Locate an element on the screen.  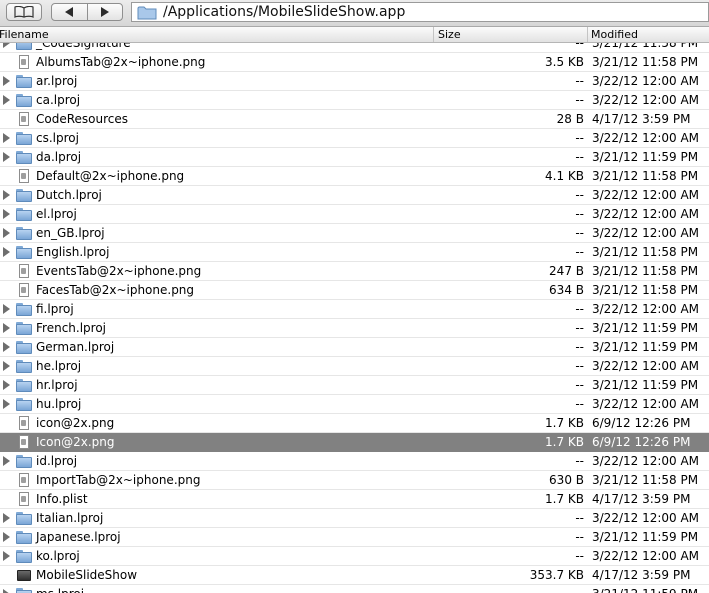
file-name: FacesTab@2x~iphone.png is located at coordinates (115, 290).